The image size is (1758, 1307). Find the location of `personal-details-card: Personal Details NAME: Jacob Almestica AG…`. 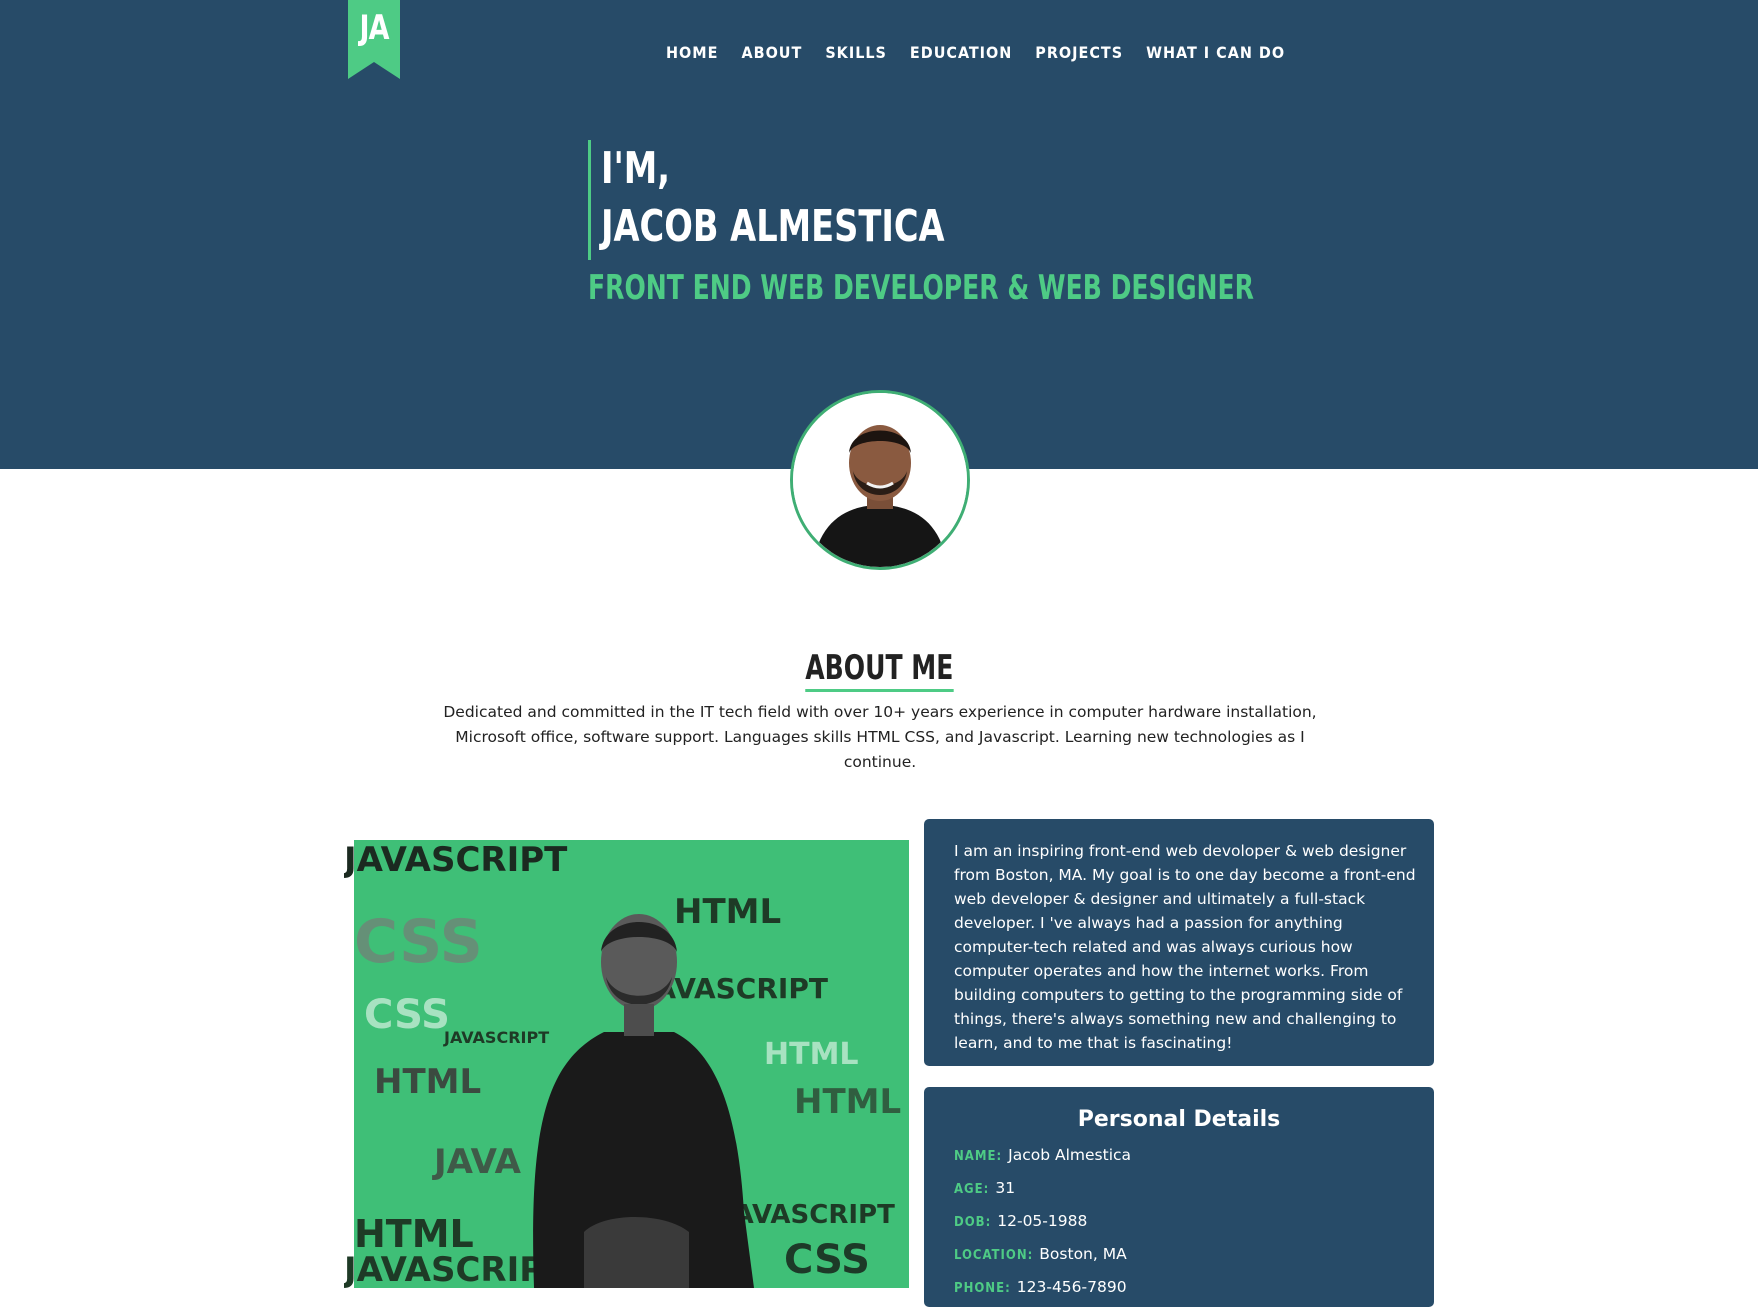

personal-details-card: Personal Details NAME: Jacob Almestica AG… is located at coordinates (1179, 1197).